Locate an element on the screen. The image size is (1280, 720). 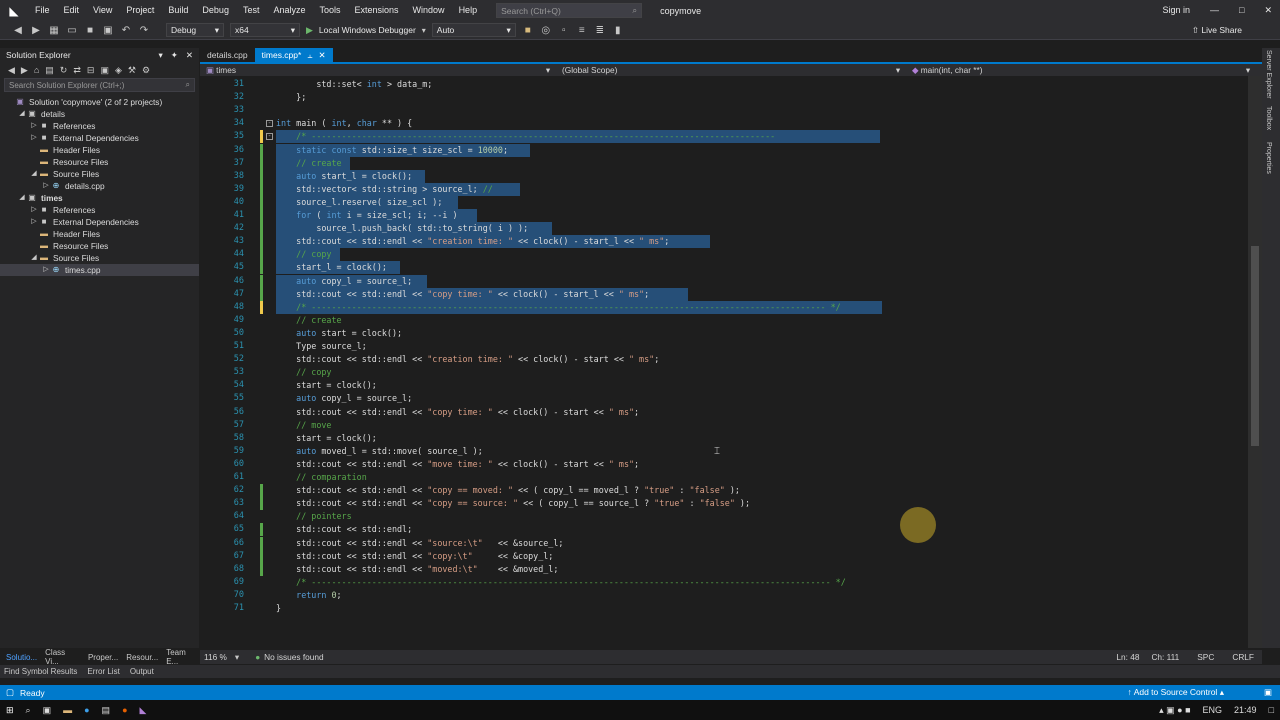
notification-icon: ▣ is located at coordinates (1268, 692).